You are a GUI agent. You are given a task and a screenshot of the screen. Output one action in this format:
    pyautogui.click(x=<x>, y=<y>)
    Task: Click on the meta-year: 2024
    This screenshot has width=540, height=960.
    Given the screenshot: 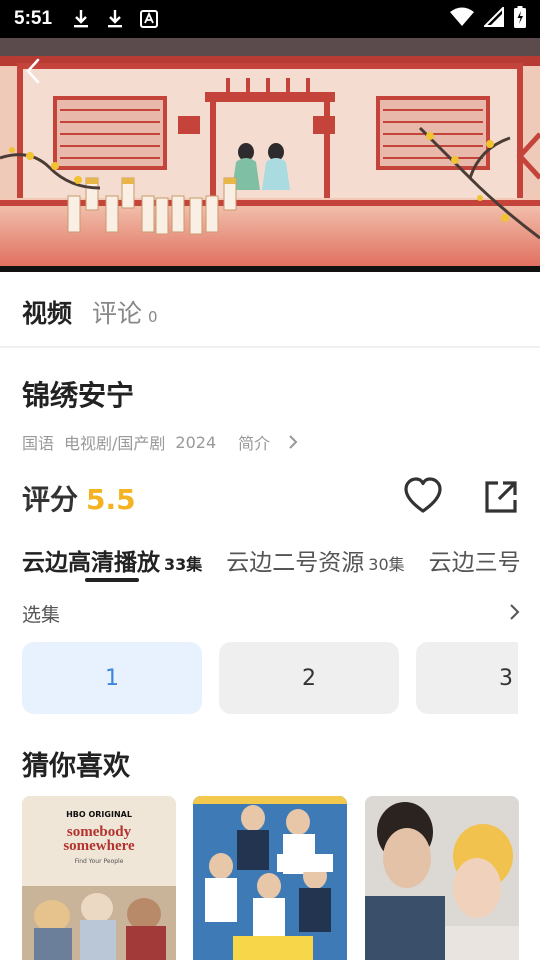 What is the action you would take?
    pyautogui.click(x=196, y=442)
    